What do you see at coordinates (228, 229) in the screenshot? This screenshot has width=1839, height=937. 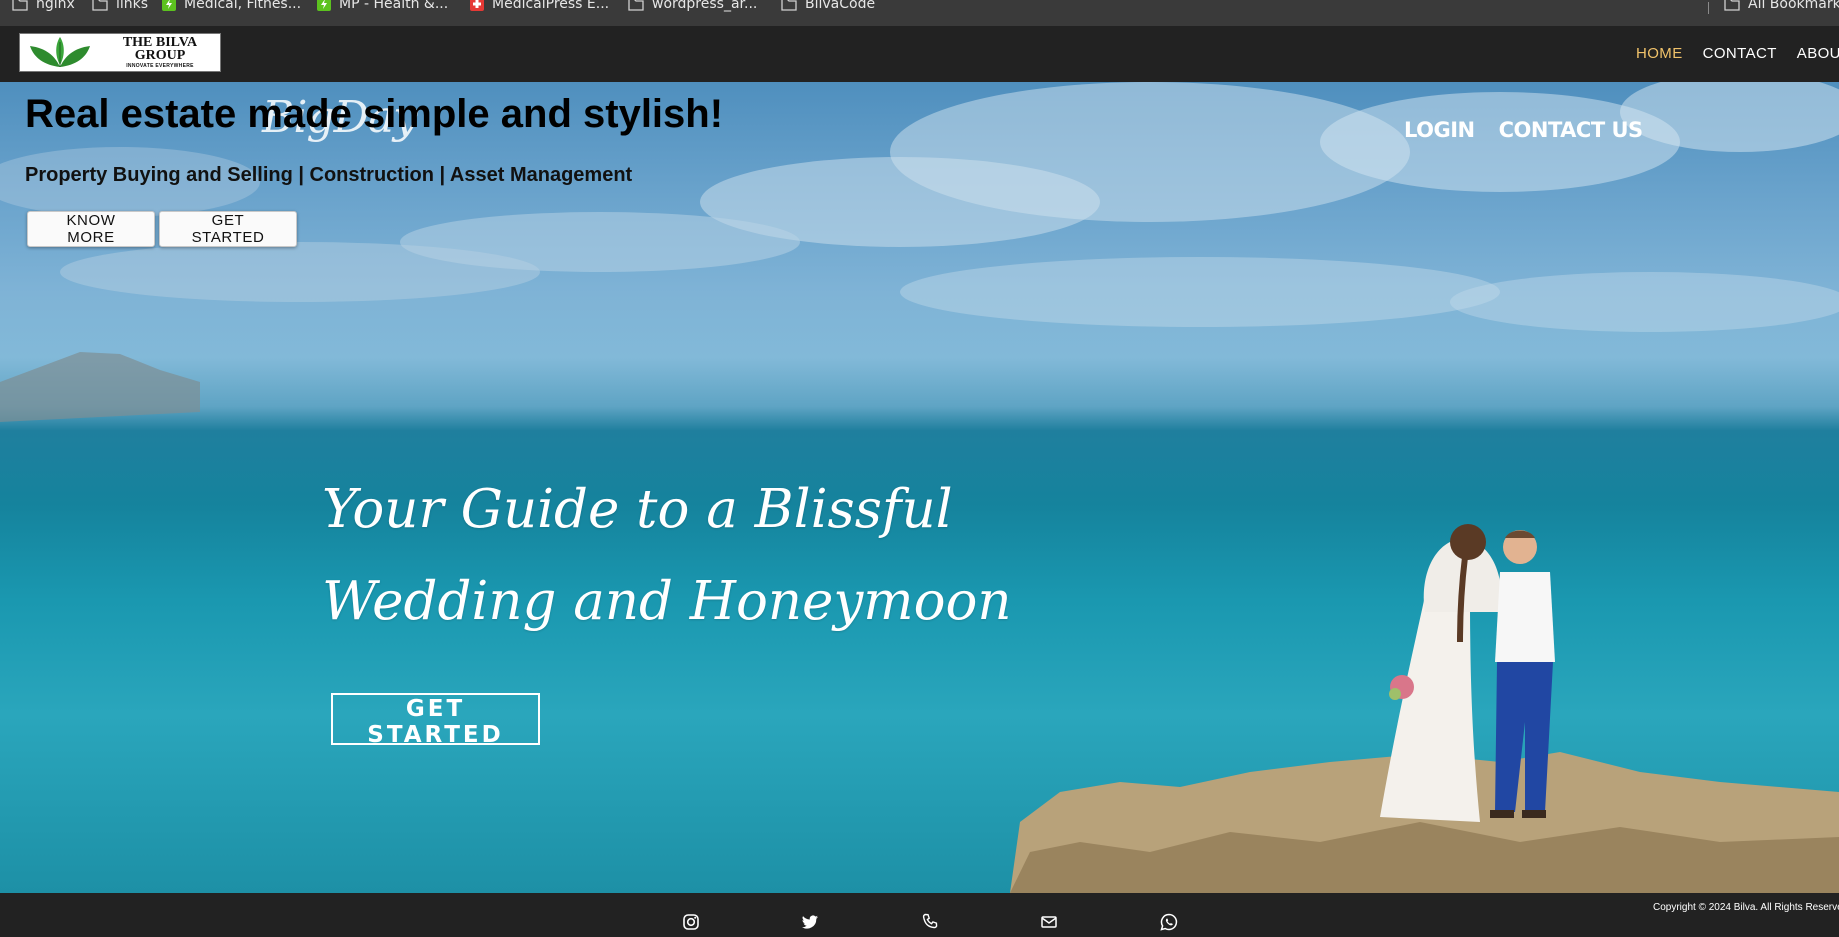 I see `get-started-button: GET STARTED` at bounding box center [228, 229].